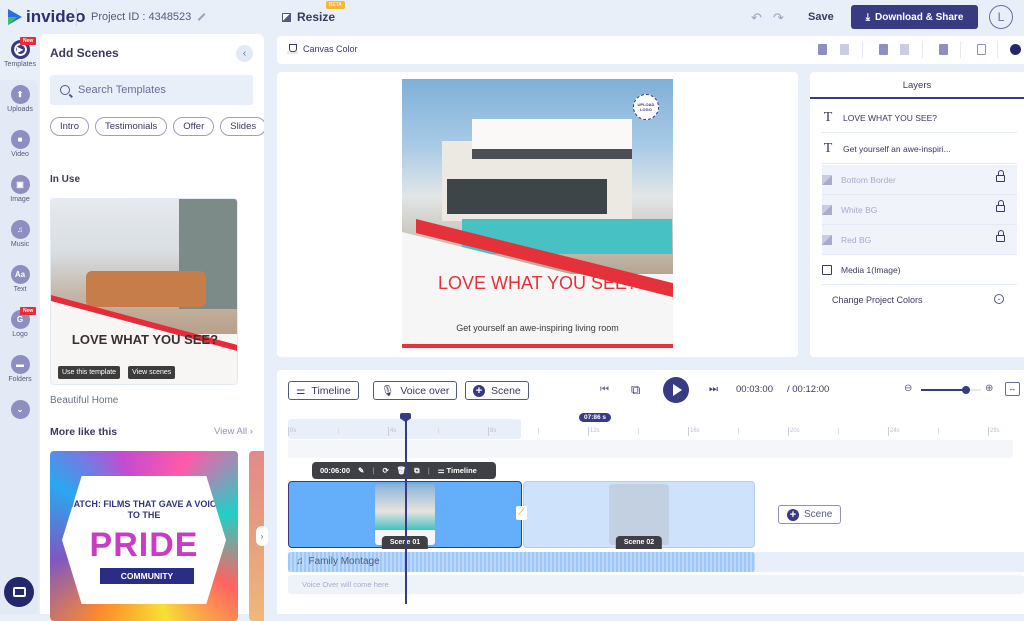 The width and height of the screenshot is (1024, 621). Describe the element at coordinates (604, 389) in the screenshot. I see `skip-start-icon: ⏮` at that location.